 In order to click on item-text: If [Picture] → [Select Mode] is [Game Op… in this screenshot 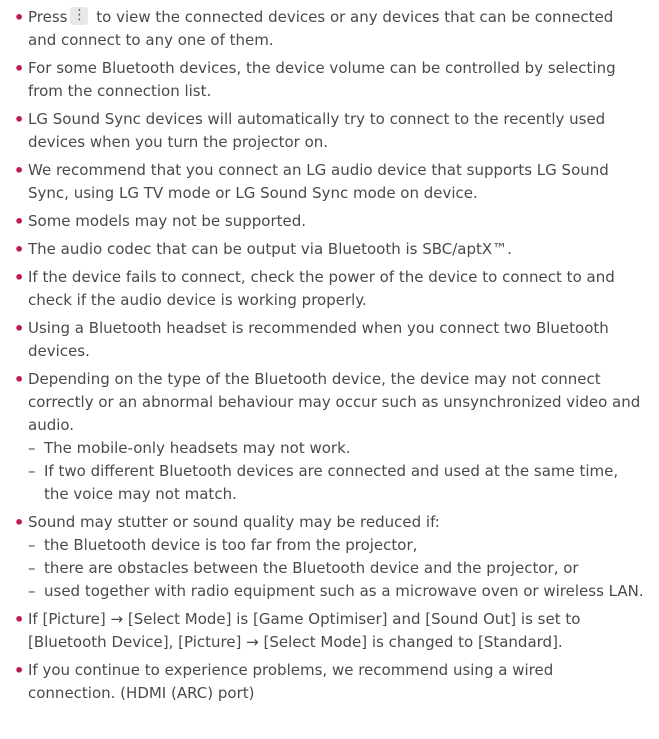, I will do `click(304, 630)`.